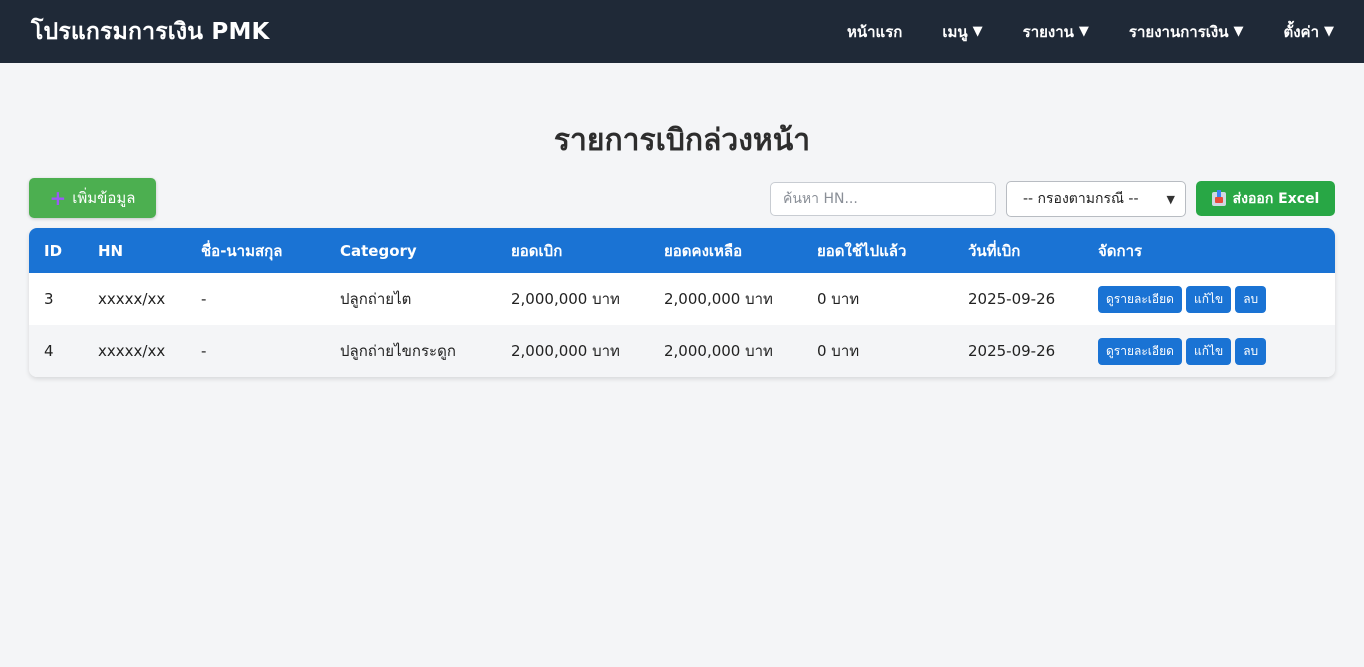  I want to click on header-amount: ยอดเบิก, so click(537, 250).